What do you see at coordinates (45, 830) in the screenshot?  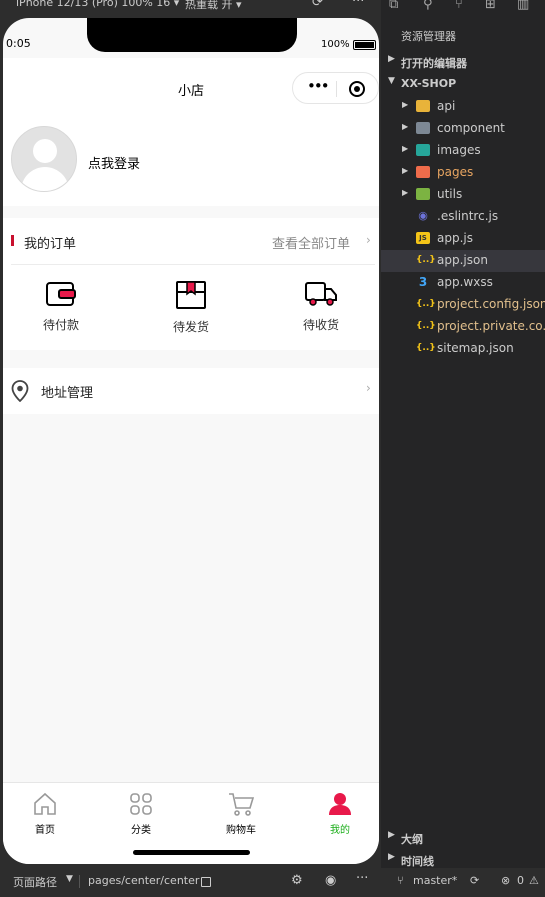 I see `tab-label: 首页` at bounding box center [45, 830].